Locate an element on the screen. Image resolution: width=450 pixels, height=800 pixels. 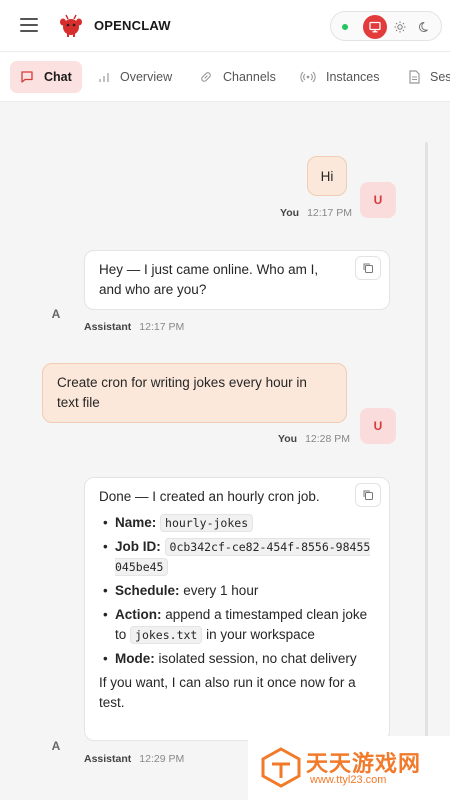
message-meta: Assistant 12:29 PM is located at coordinates (134, 759).